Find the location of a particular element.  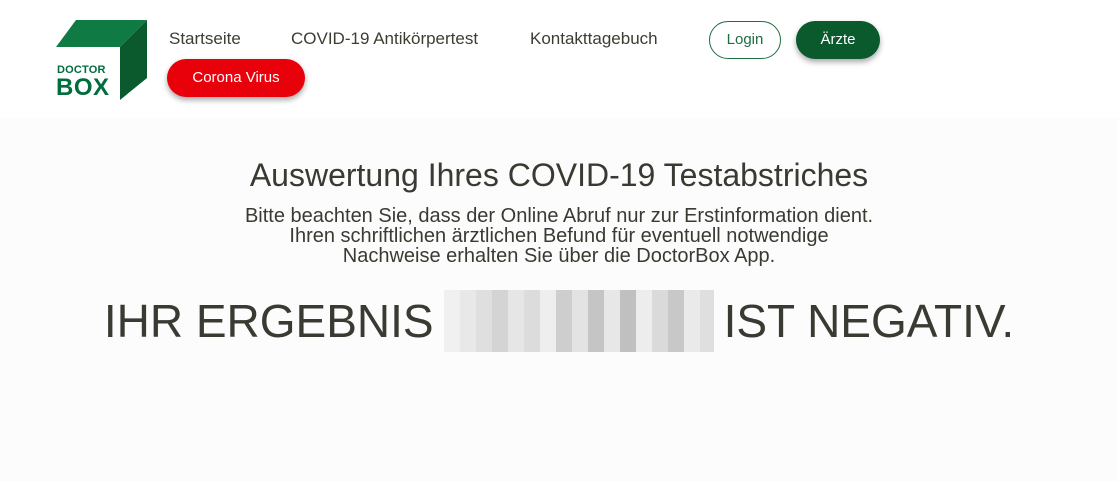

login-button: Login is located at coordinates (745, 40).